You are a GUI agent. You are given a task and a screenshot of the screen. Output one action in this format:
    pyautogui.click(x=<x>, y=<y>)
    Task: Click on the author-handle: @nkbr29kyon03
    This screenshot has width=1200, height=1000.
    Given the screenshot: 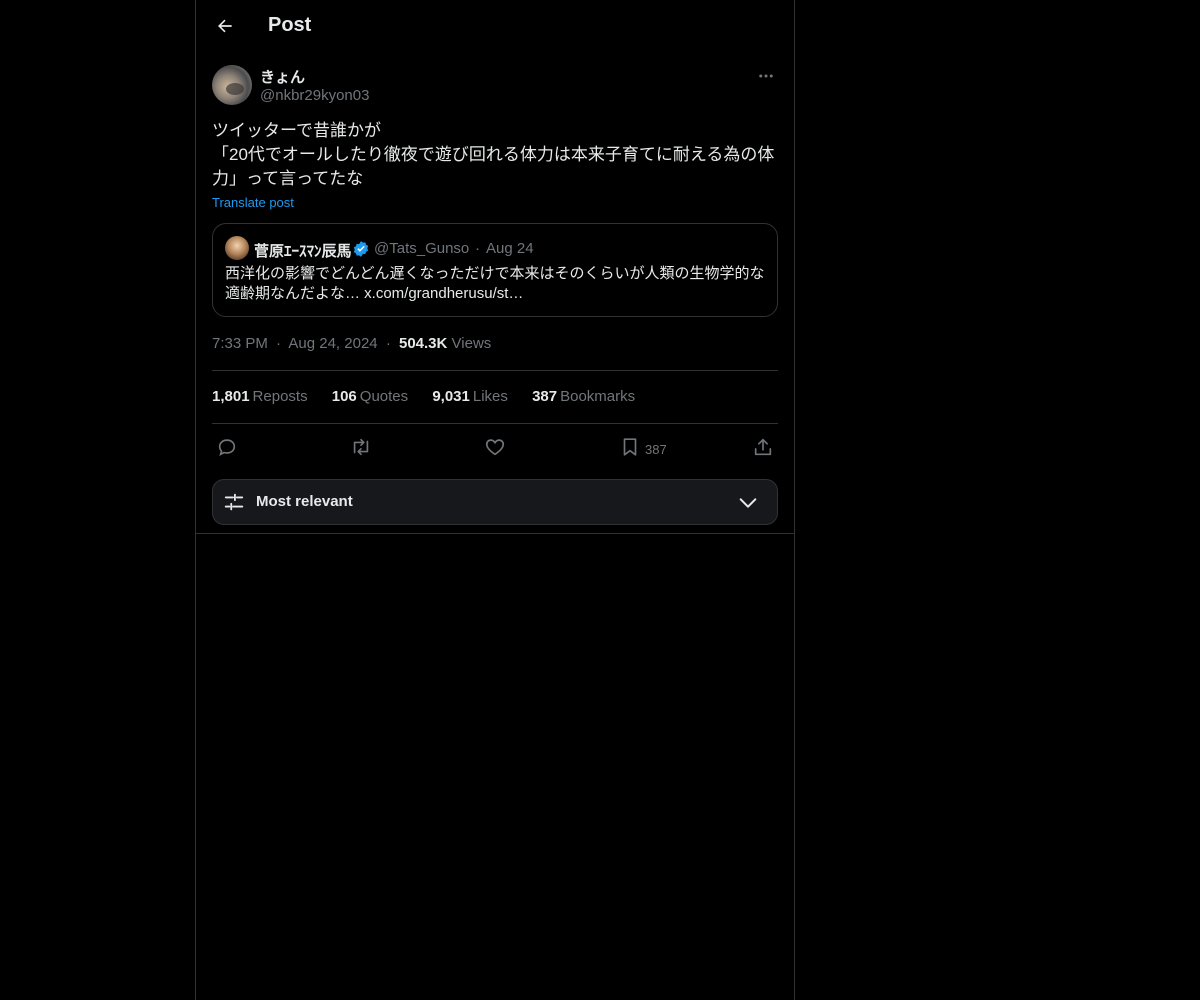 What is the action you would take?
    pyautogui.click(x=314, y=95)
    